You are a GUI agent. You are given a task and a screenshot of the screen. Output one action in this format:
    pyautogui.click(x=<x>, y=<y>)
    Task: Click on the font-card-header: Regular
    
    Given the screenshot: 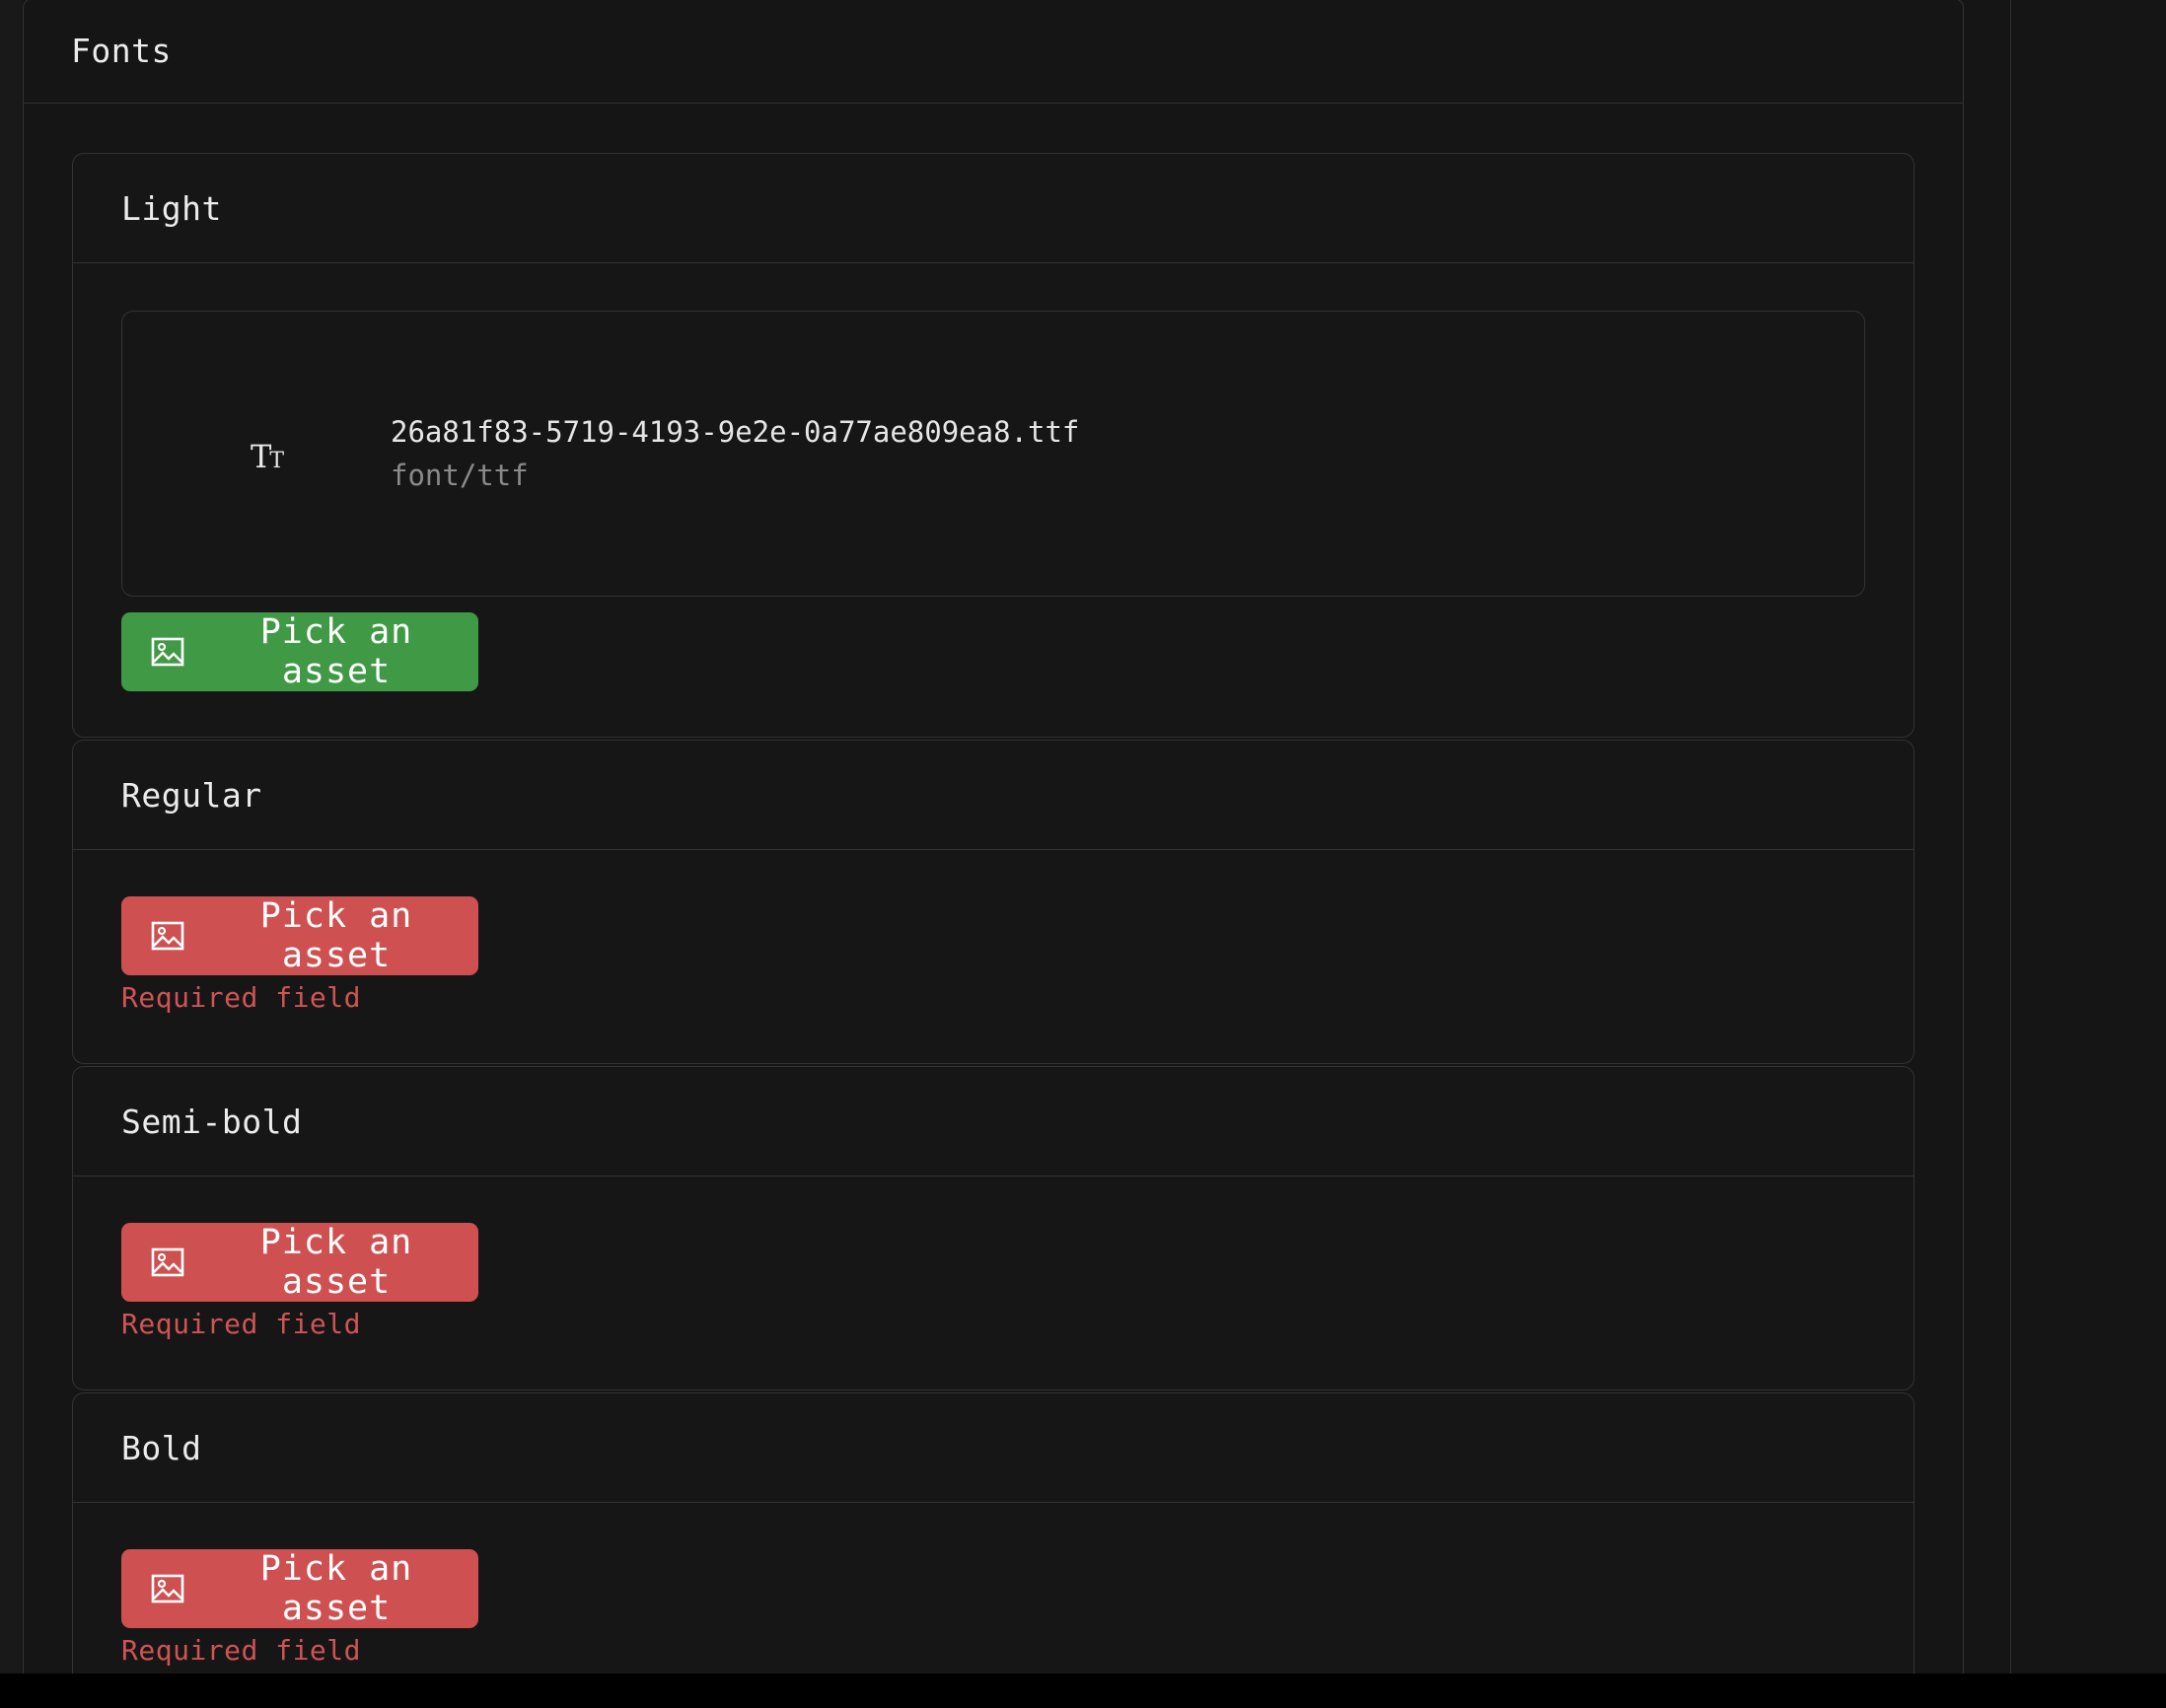 What is the action you would take?
    pyautogui.click(x=993, y=795)
    